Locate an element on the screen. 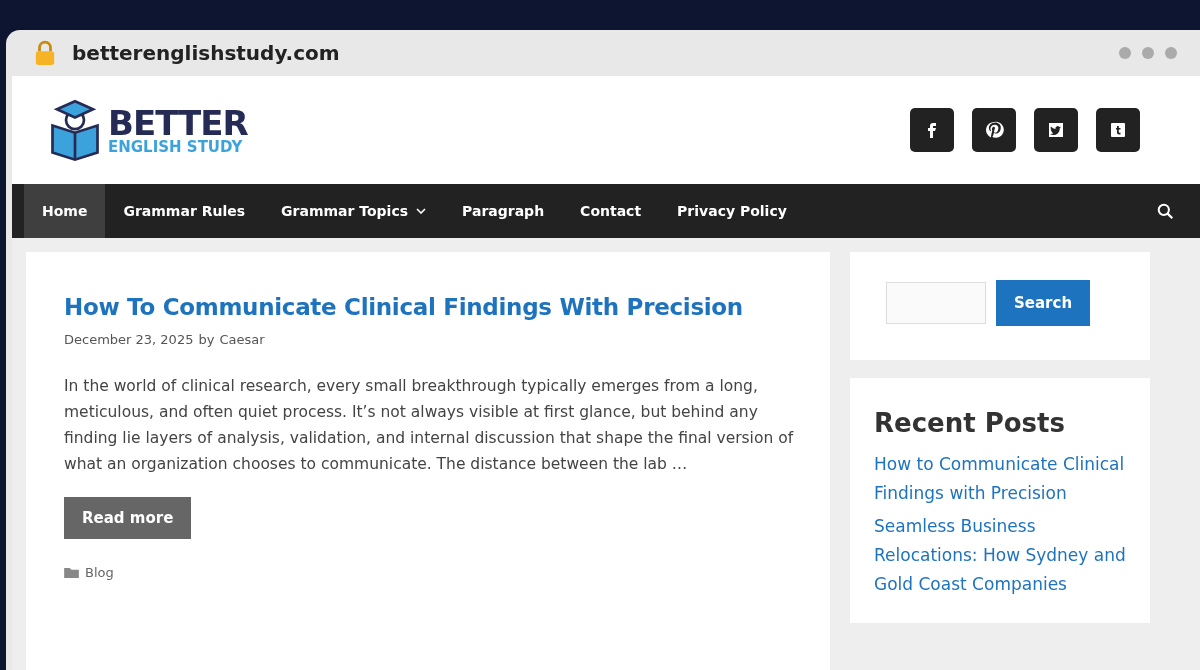  tumblr-icon is located at coordinates (1118, 130).